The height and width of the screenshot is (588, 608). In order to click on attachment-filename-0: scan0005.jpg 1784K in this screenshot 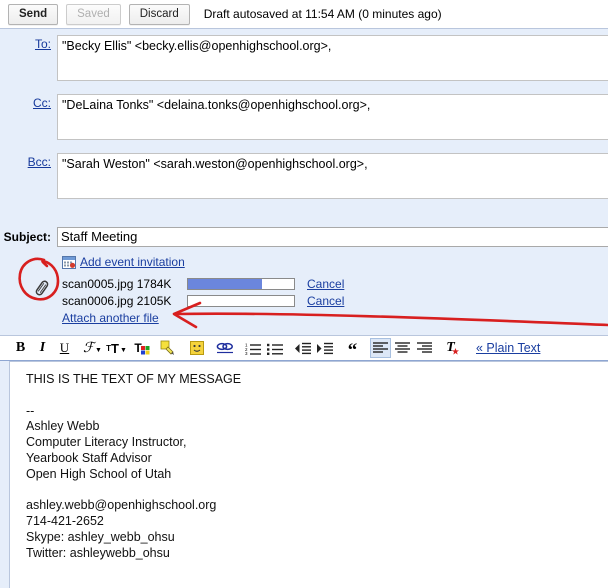, I will do `click(117, 283)`.